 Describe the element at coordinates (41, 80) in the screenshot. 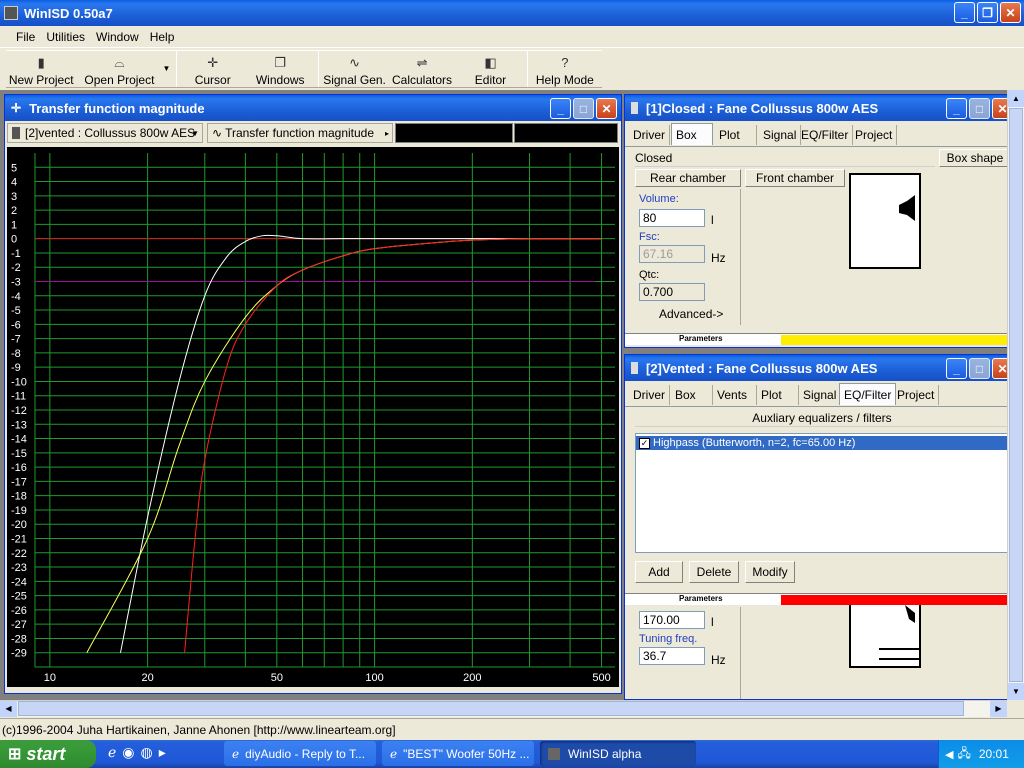

I see `new-project-label: New Project` at that location.